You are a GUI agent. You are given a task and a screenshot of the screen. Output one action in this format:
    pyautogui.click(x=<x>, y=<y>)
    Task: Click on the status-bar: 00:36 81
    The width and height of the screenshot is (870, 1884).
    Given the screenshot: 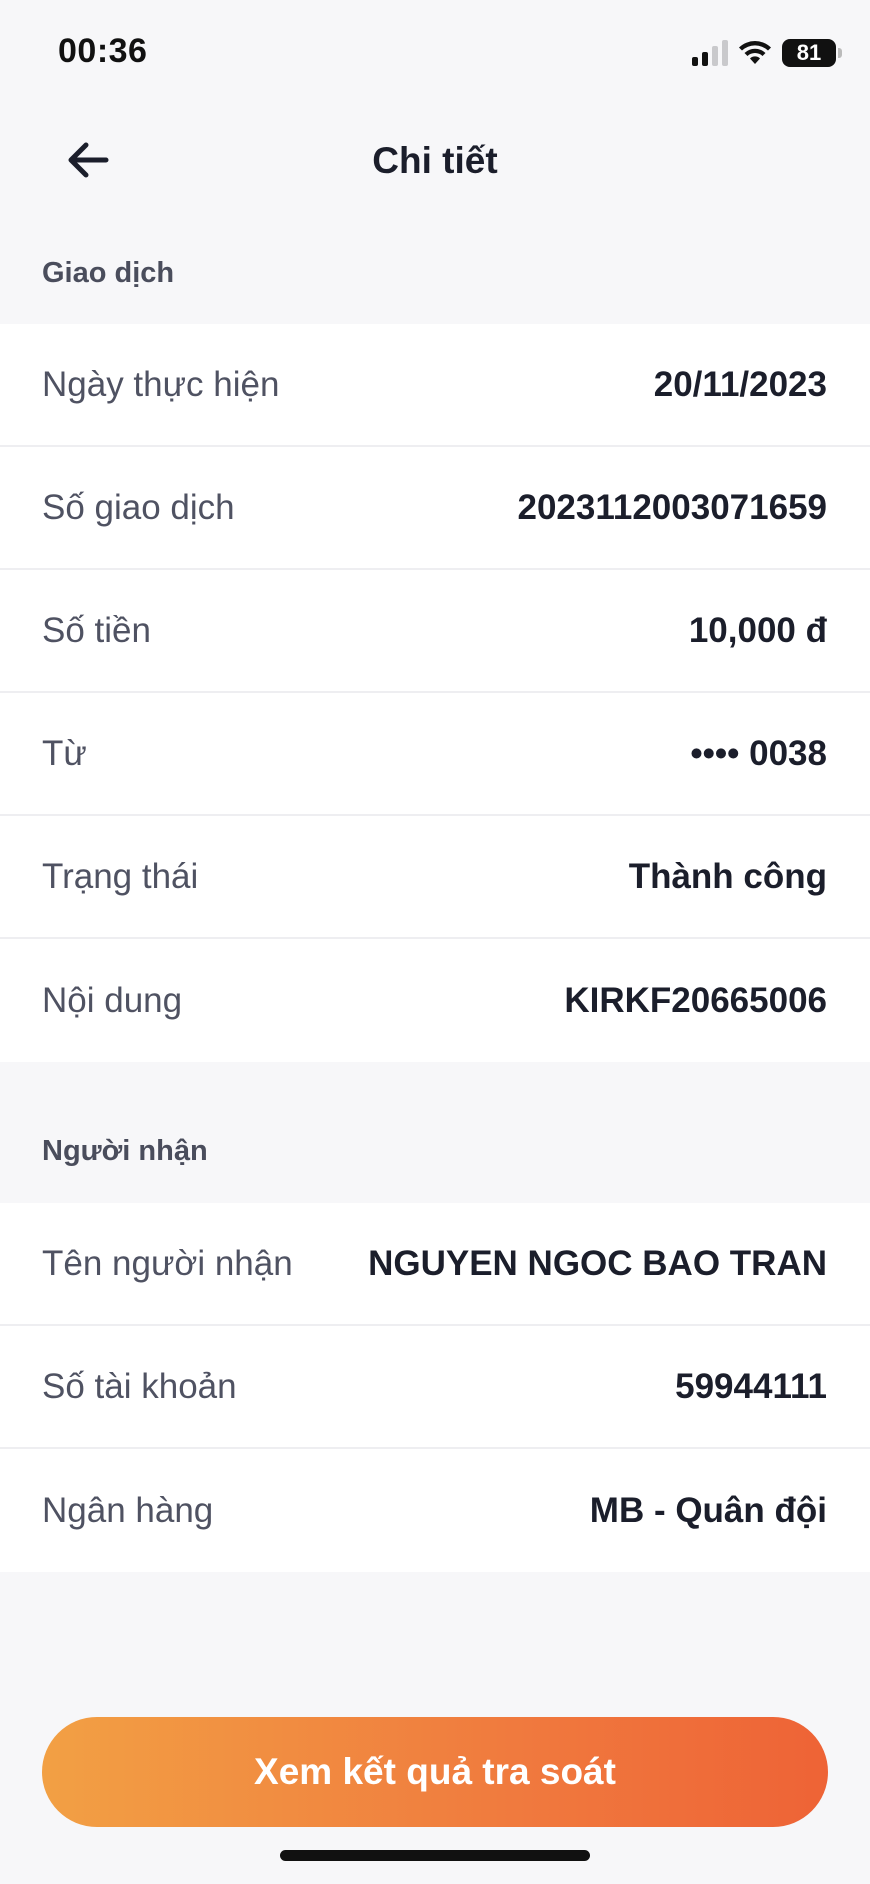 What is the action you would take?
    pyautogui.click(x=435, y=50)
    